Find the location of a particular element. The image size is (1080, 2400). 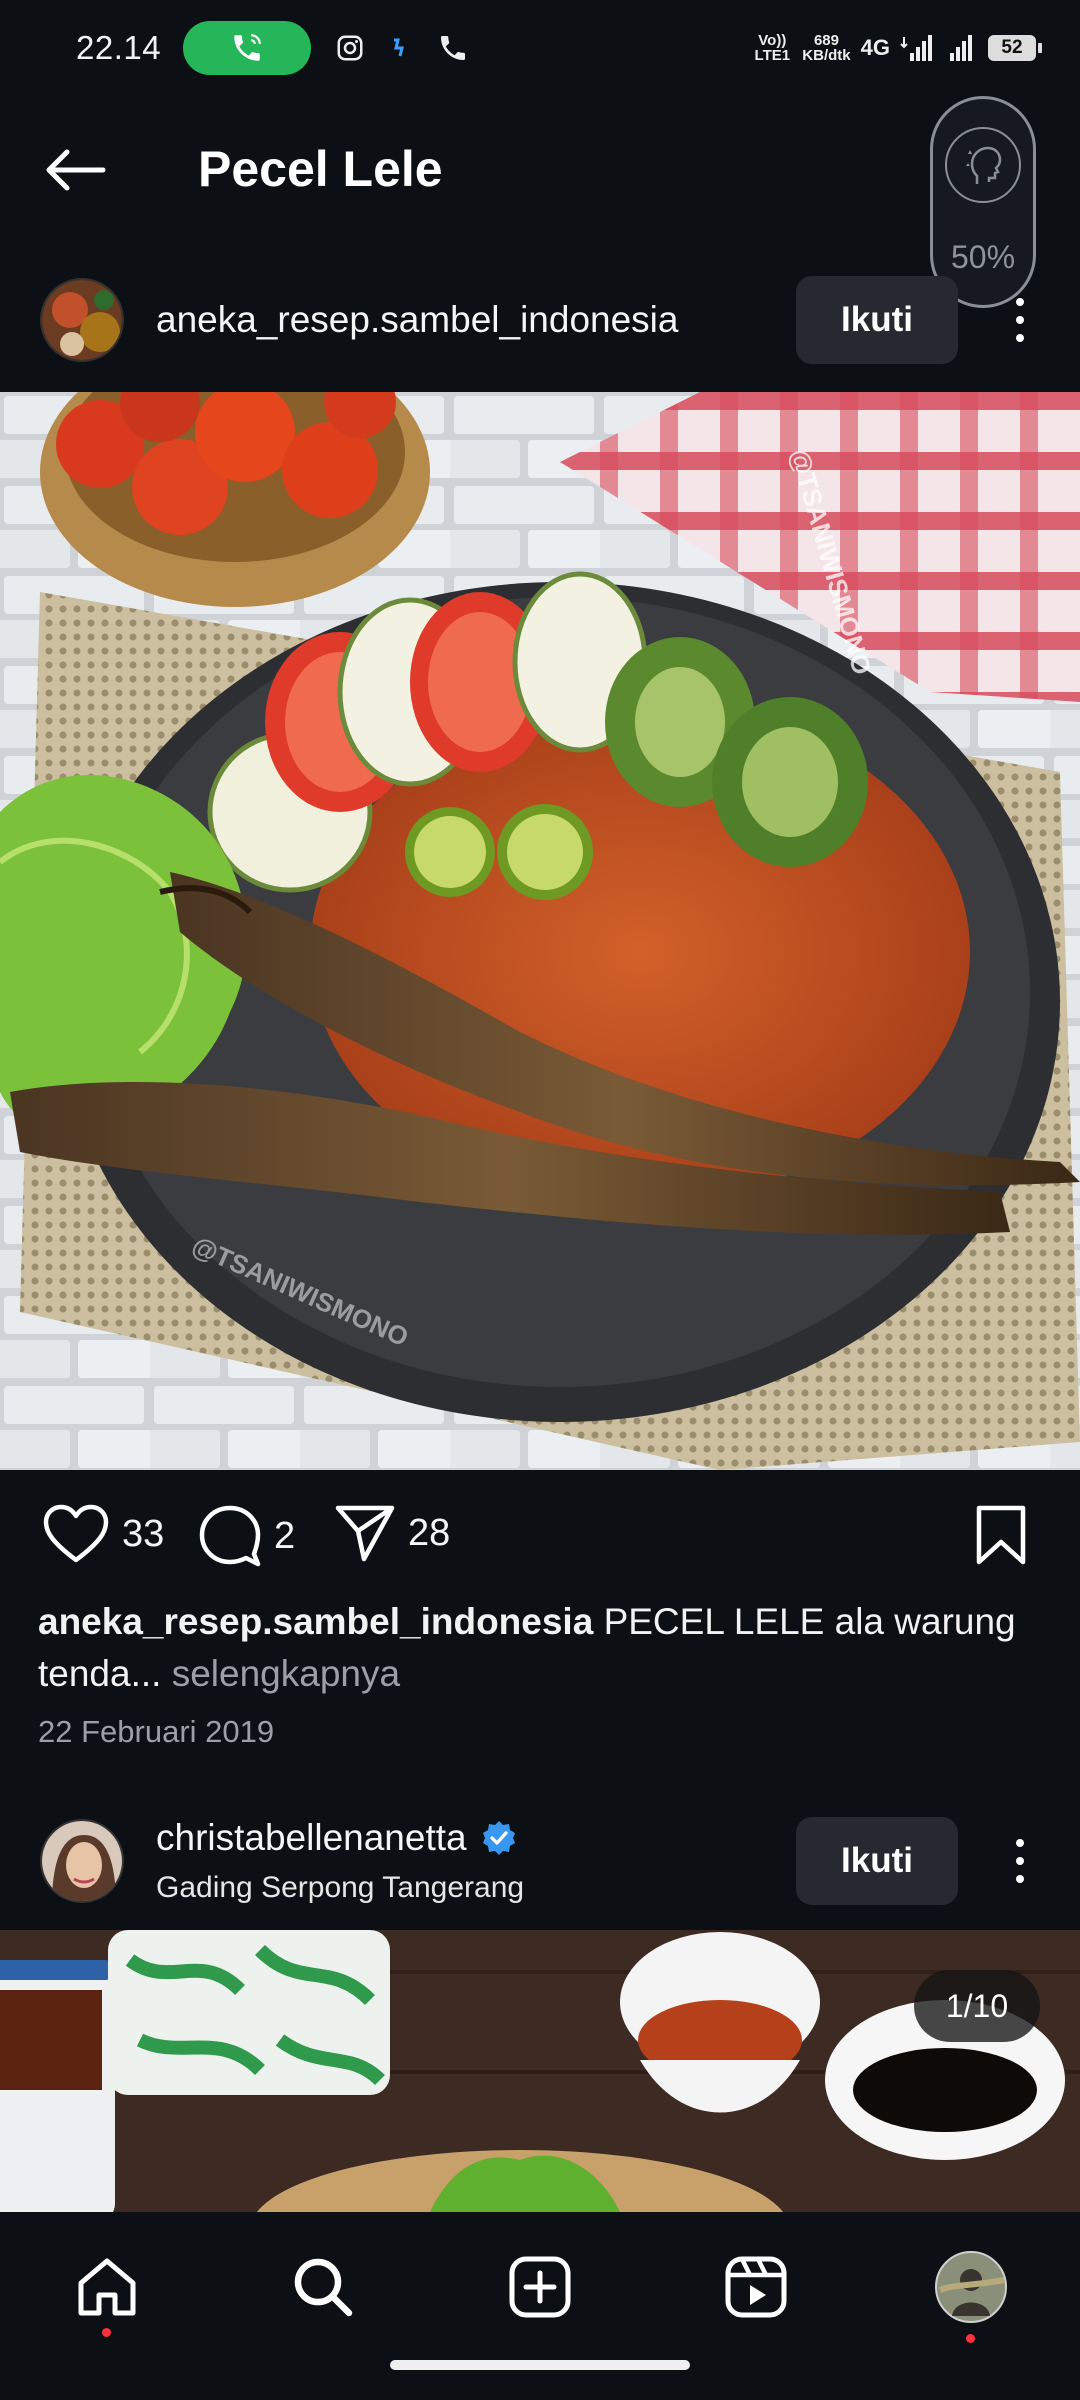

instagram-icon is located at coordinates (350, 48).